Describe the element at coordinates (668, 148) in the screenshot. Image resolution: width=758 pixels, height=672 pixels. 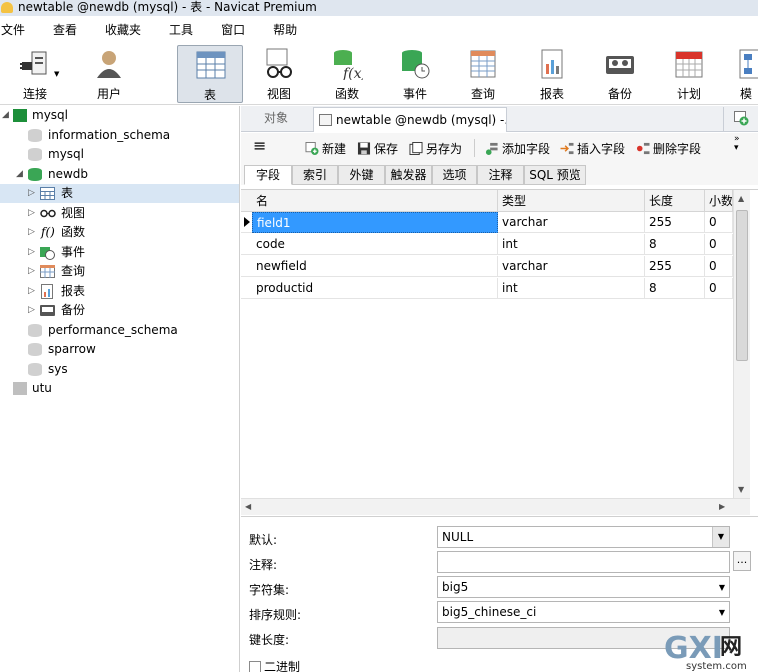
I see `delete-field-button: 删除字段` at that location.